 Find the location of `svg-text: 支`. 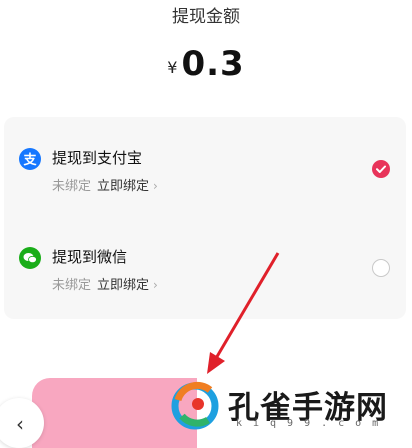

svg-text: 支 is located at coordinates (29, 160).